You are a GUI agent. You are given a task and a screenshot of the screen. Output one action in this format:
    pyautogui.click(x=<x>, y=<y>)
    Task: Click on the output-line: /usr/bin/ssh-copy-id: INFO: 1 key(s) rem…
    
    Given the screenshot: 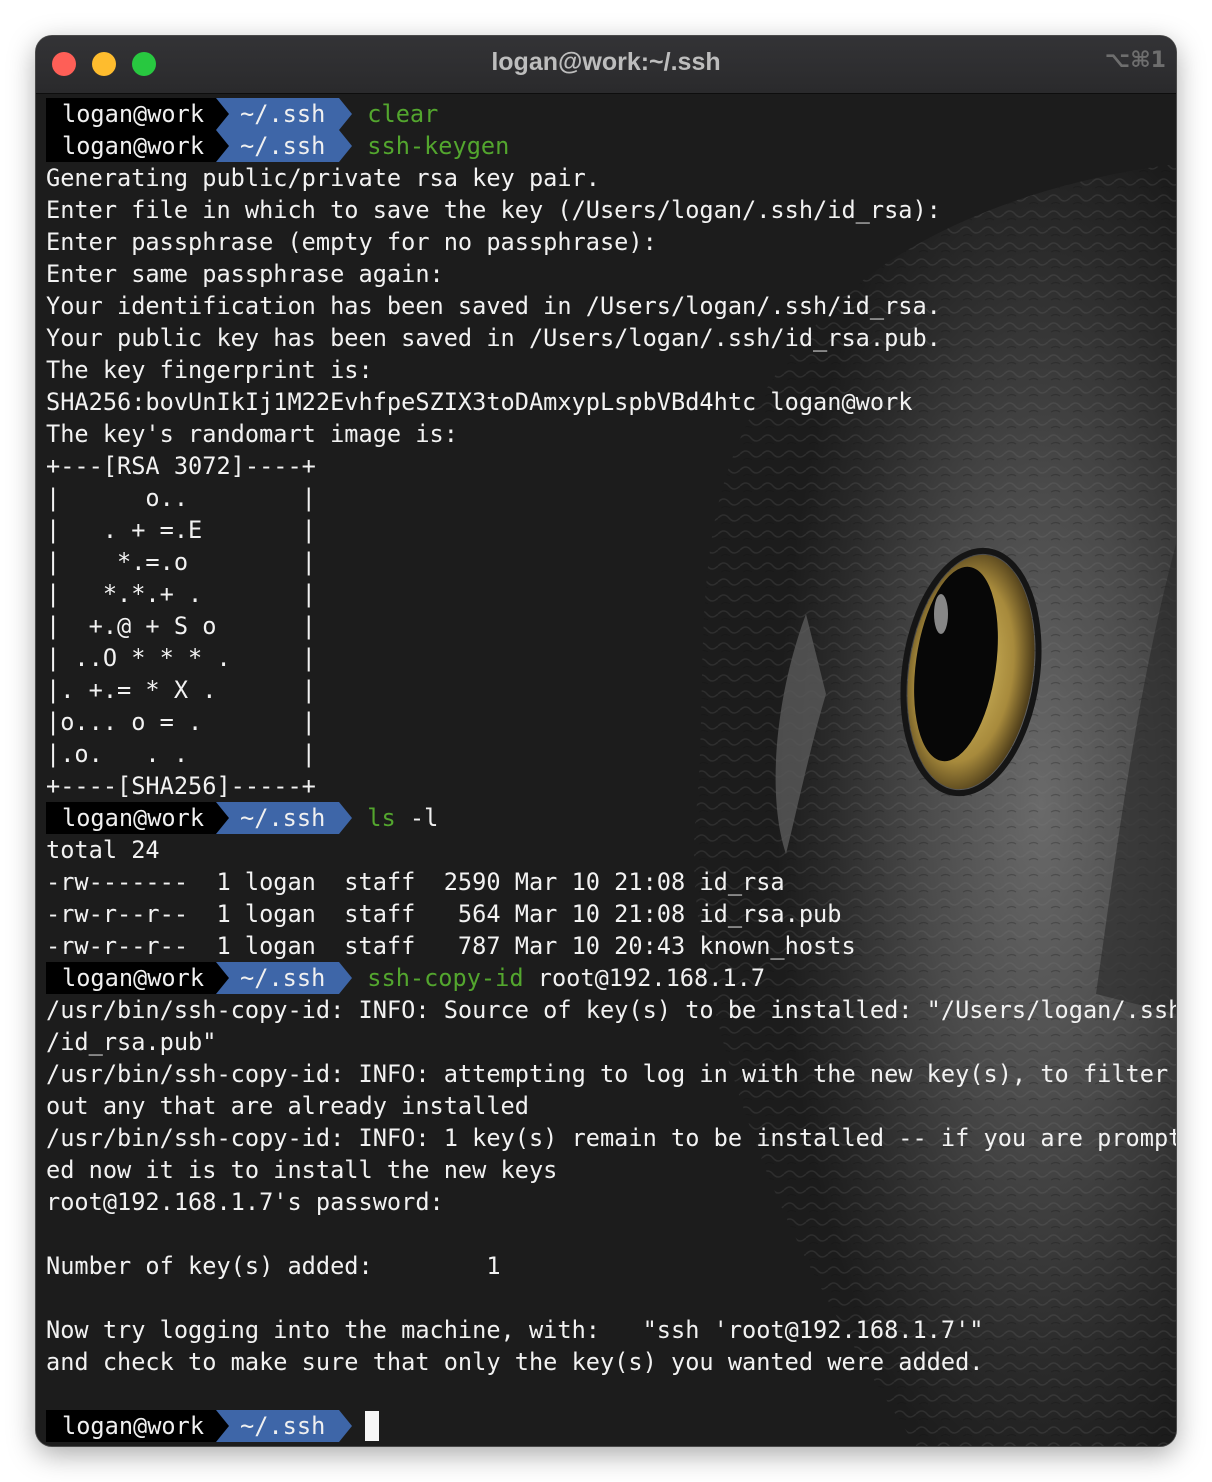 What is the action you would take?
    pyautogui.click(x=611, y=1138)
    